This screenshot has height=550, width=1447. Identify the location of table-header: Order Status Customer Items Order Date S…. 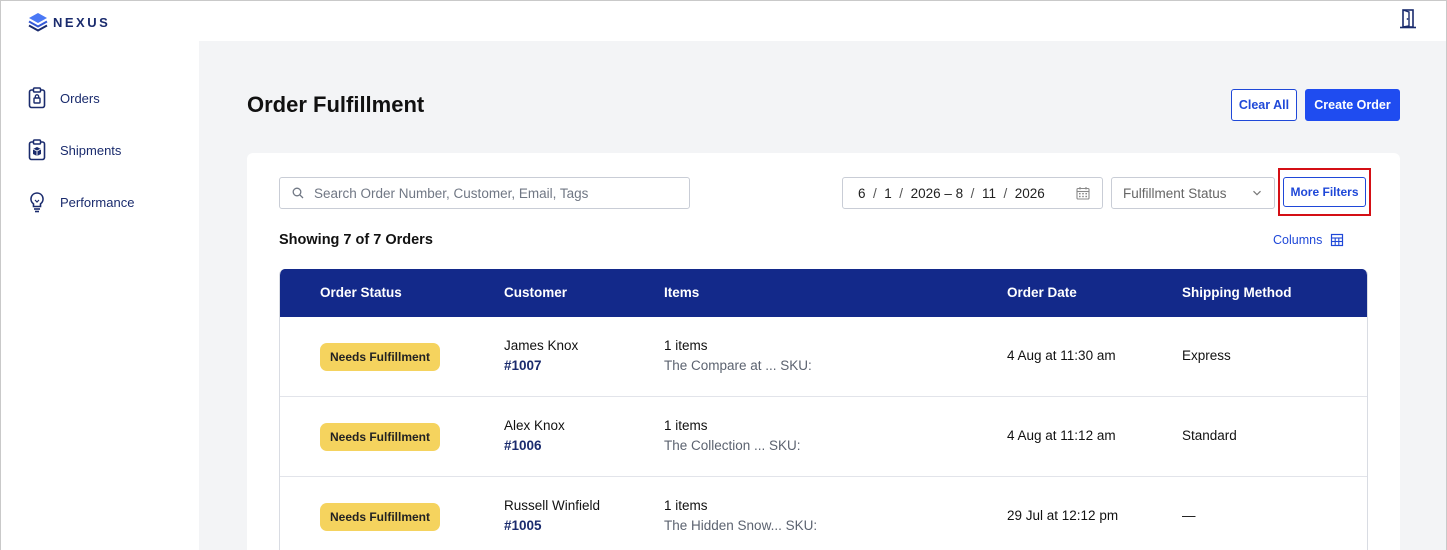
(823, 293).